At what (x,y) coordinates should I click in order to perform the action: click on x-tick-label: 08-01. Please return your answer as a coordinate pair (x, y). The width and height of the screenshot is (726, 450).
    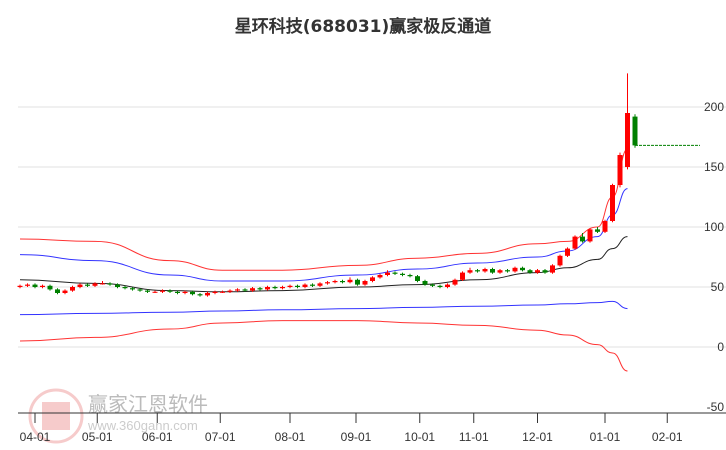
    Looking at the image, I should click on (290, 437).